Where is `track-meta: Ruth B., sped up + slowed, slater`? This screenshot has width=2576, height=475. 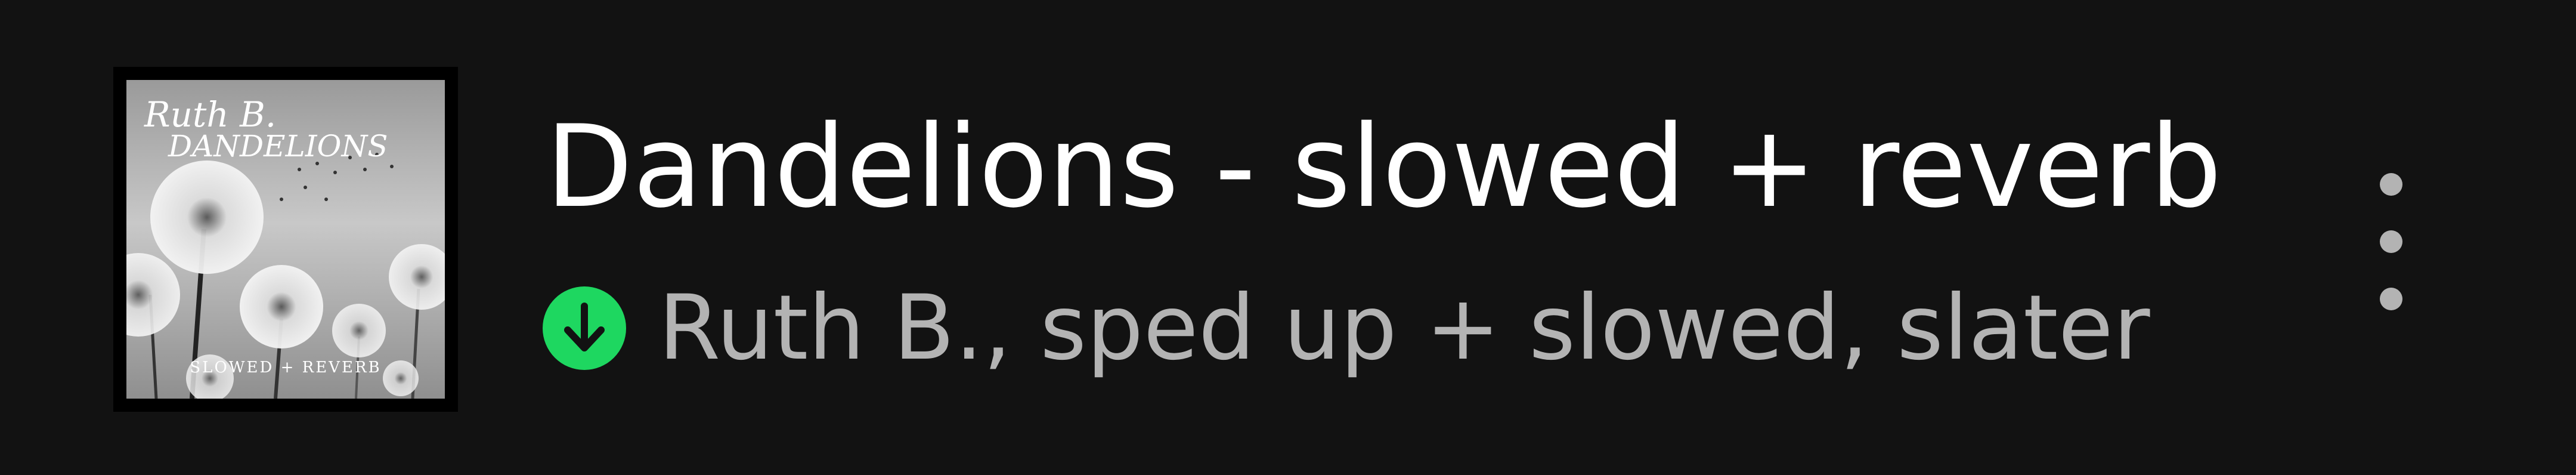
track-meta: Ruth B., sped up + slowed, slater is located at coordinates (1346, 328).